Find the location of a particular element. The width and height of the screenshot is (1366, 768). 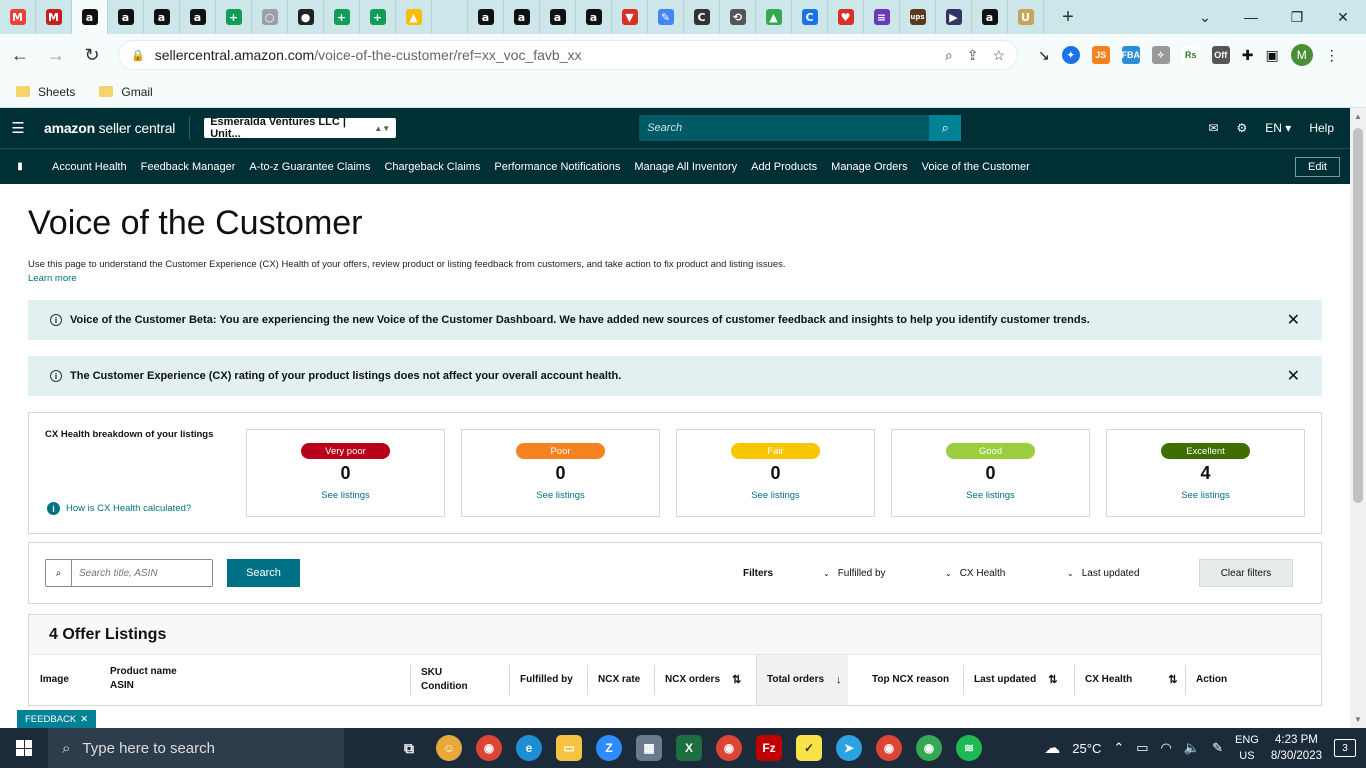

gmail-tab-1: M is located at coordinates (18, 17).